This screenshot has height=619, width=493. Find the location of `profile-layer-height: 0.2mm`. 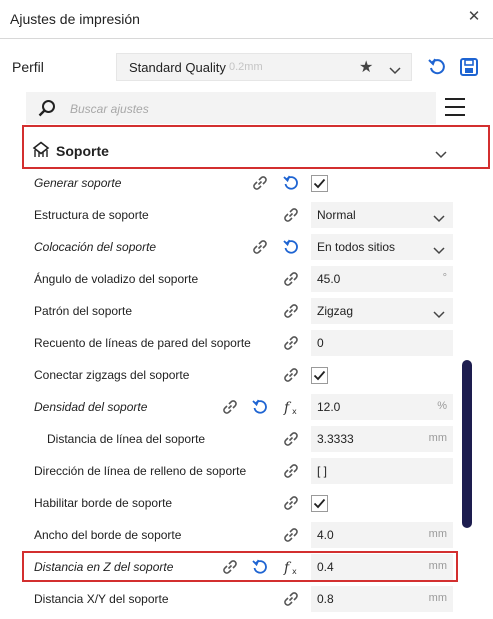

profile-layer-height: 0.2mm is located at coordinates (246, 67).